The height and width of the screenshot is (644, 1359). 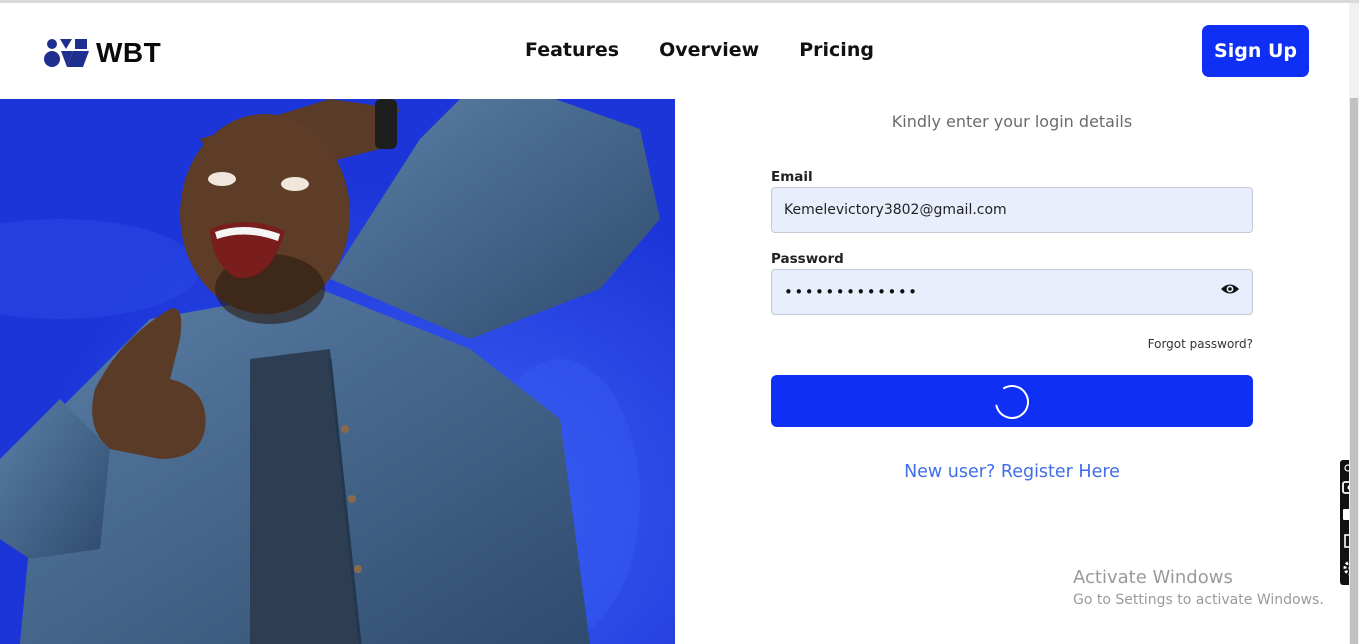 I want to click on main-nav: Features Overview Pricing, so click(x=699, y=50).